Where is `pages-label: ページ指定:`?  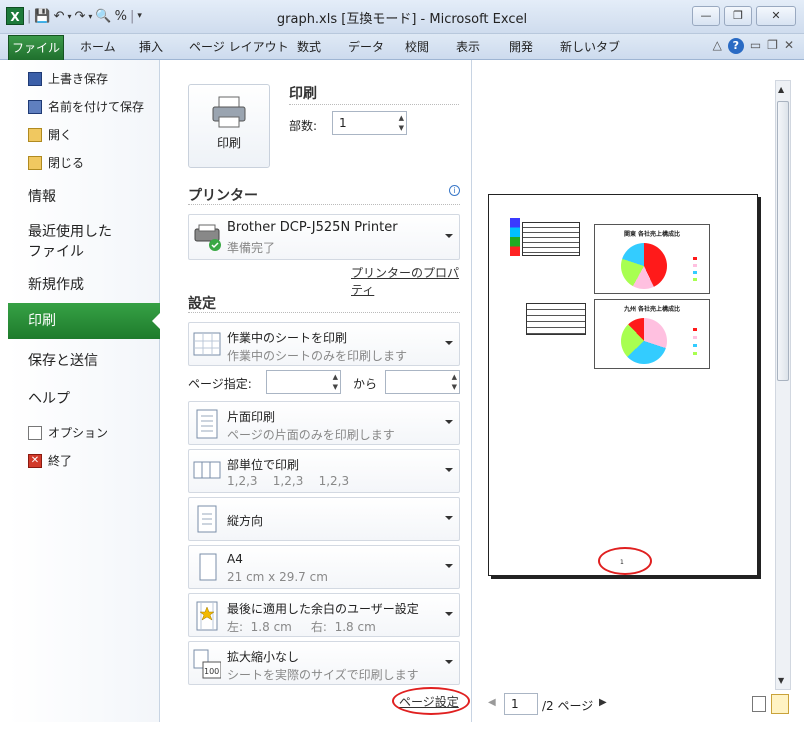
pages-label: ページ指定: is located at coordinates (220, 384).